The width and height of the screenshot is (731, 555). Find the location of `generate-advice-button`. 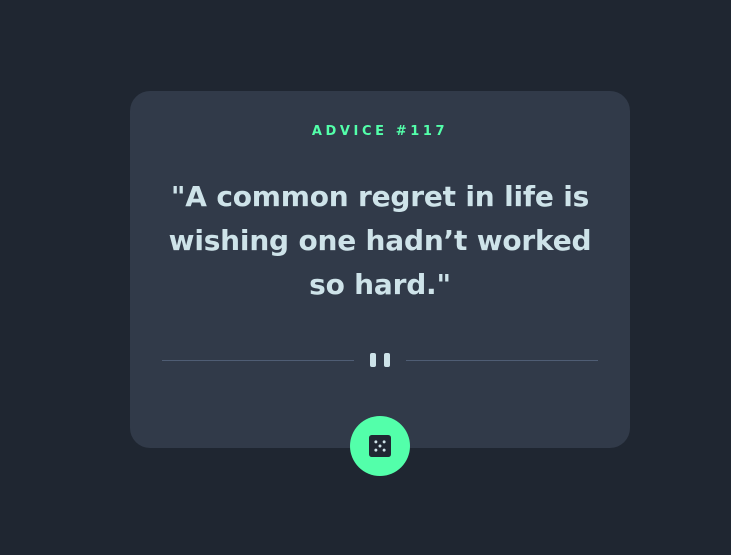

generate-advice-button is located at coordinates (380, 446).